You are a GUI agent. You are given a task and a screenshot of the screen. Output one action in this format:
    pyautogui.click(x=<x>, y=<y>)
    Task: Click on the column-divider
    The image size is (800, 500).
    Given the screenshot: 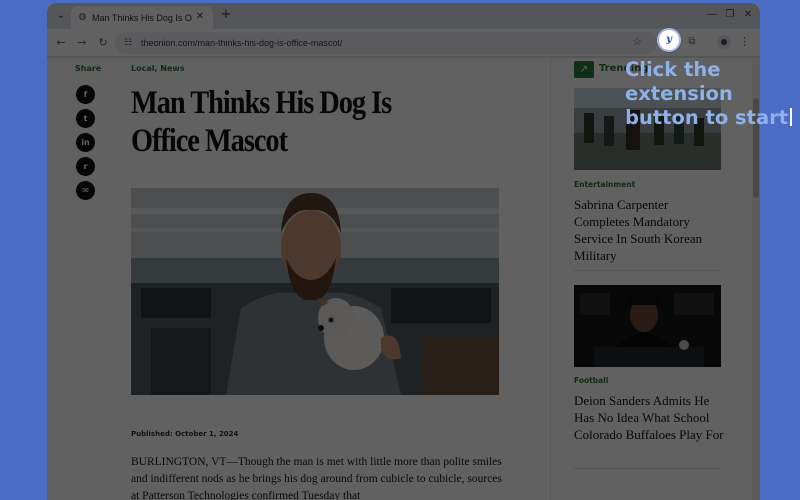 What is the action you would take?
    pyautogui.click(x=550, y=279)
    